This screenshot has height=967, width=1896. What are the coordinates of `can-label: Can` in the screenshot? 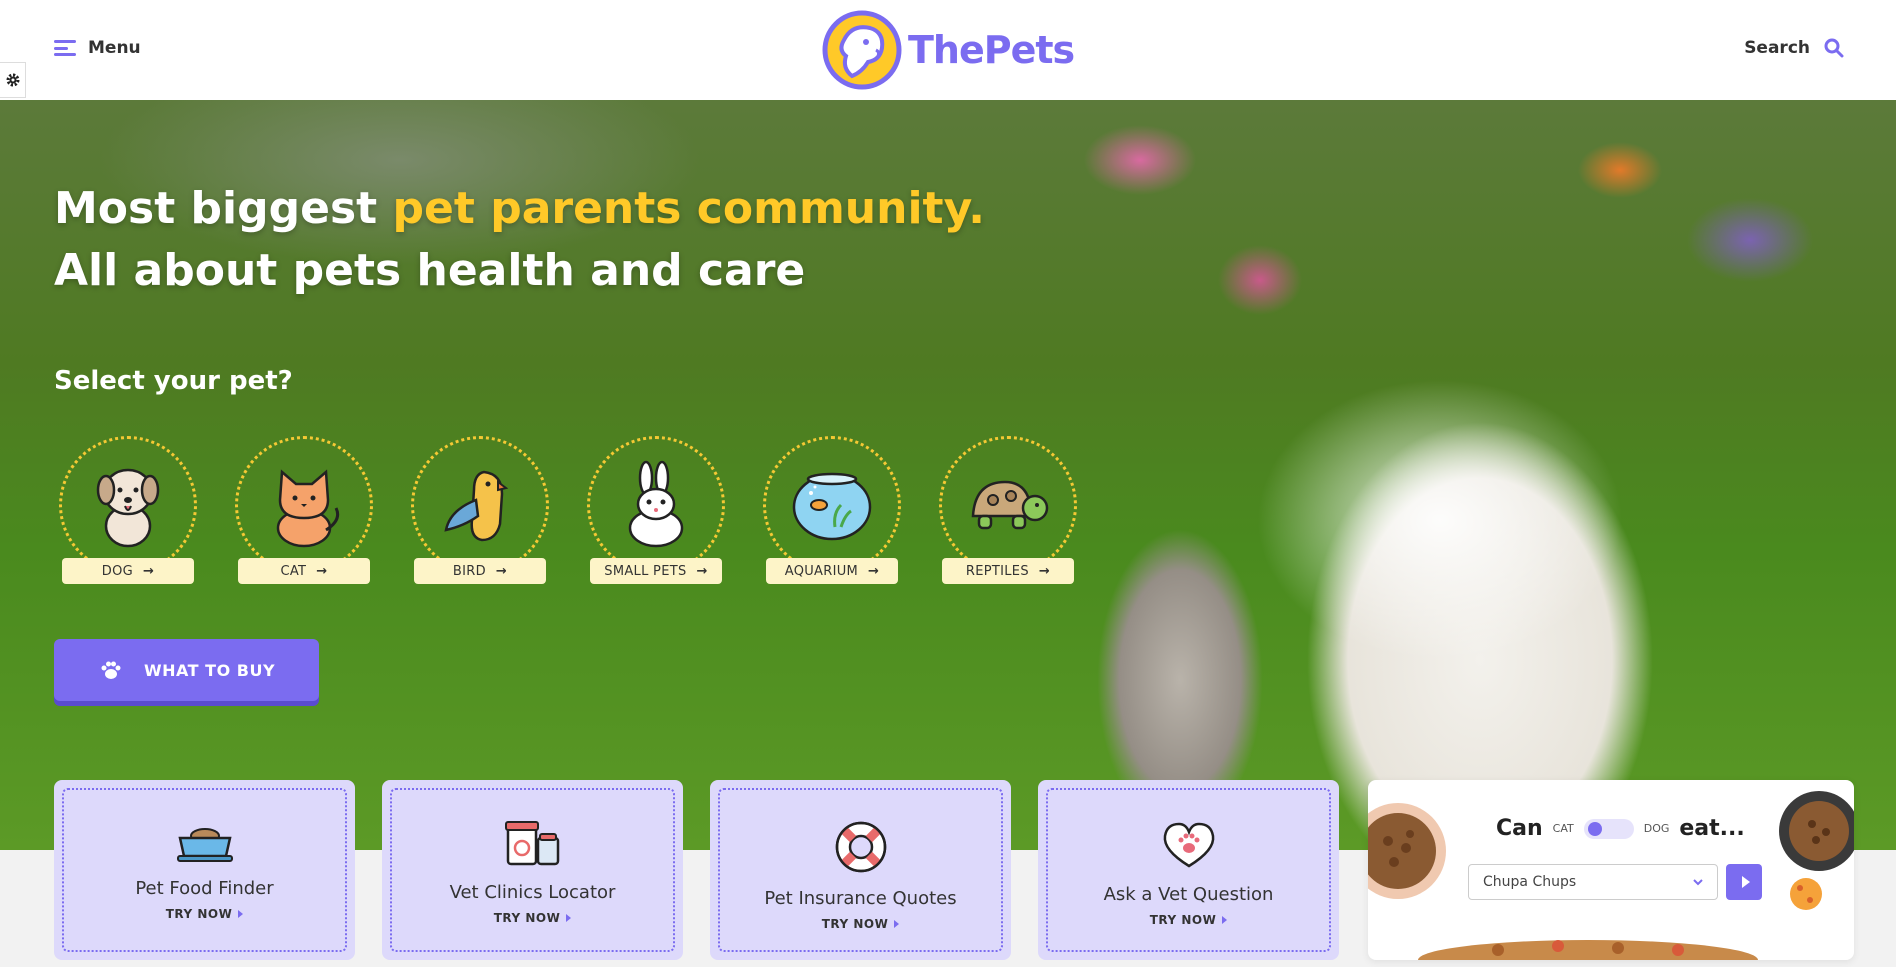 It's located at (1519, 828).